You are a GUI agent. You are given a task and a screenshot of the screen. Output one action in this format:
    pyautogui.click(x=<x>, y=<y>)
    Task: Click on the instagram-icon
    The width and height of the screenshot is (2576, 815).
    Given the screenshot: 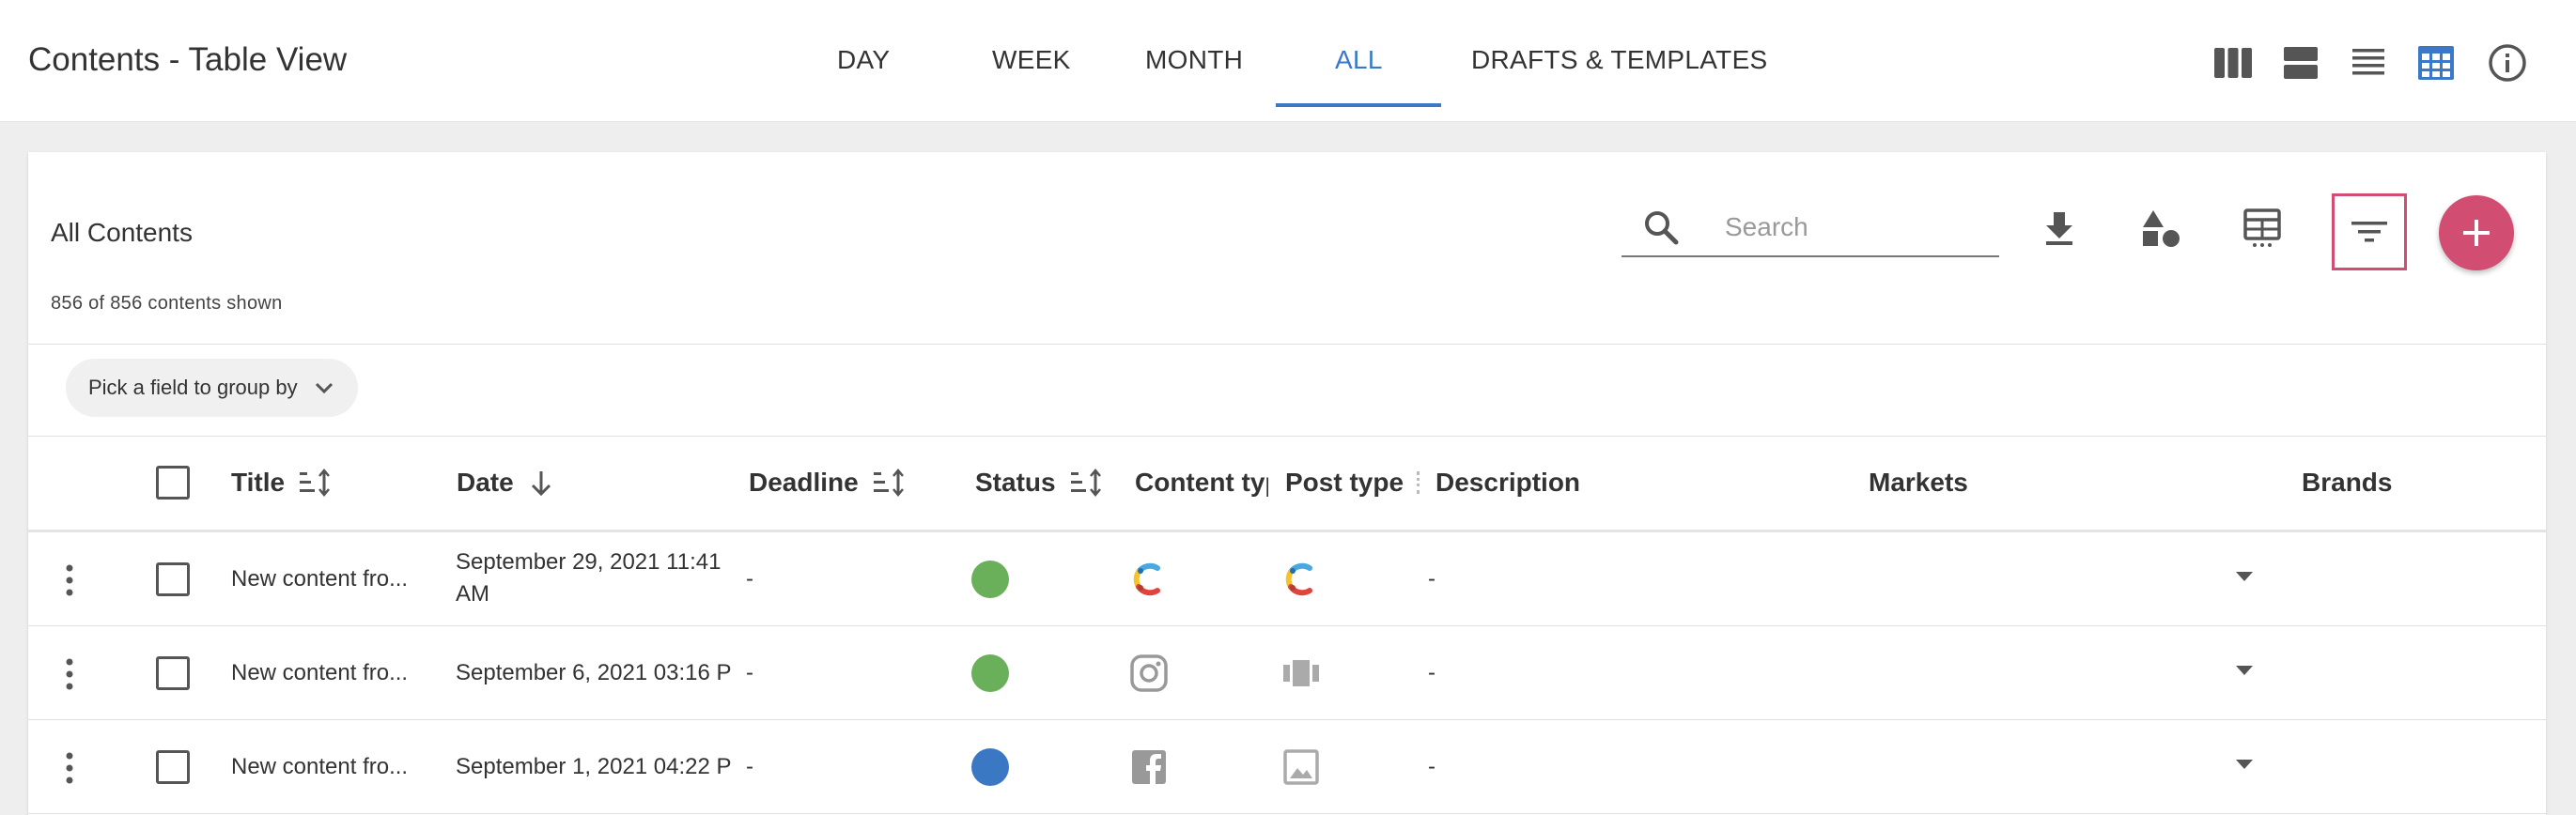 What is the action you would take?
    pyautogui.click(x=1149, y=673)
    